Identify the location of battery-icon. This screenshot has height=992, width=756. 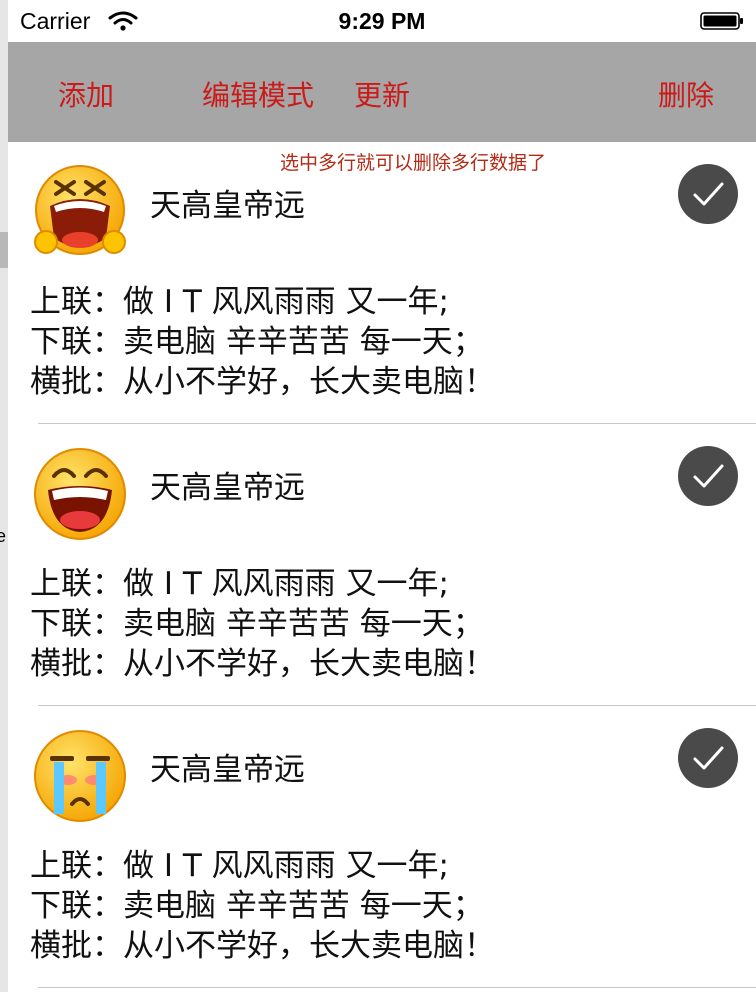
(721, 21).